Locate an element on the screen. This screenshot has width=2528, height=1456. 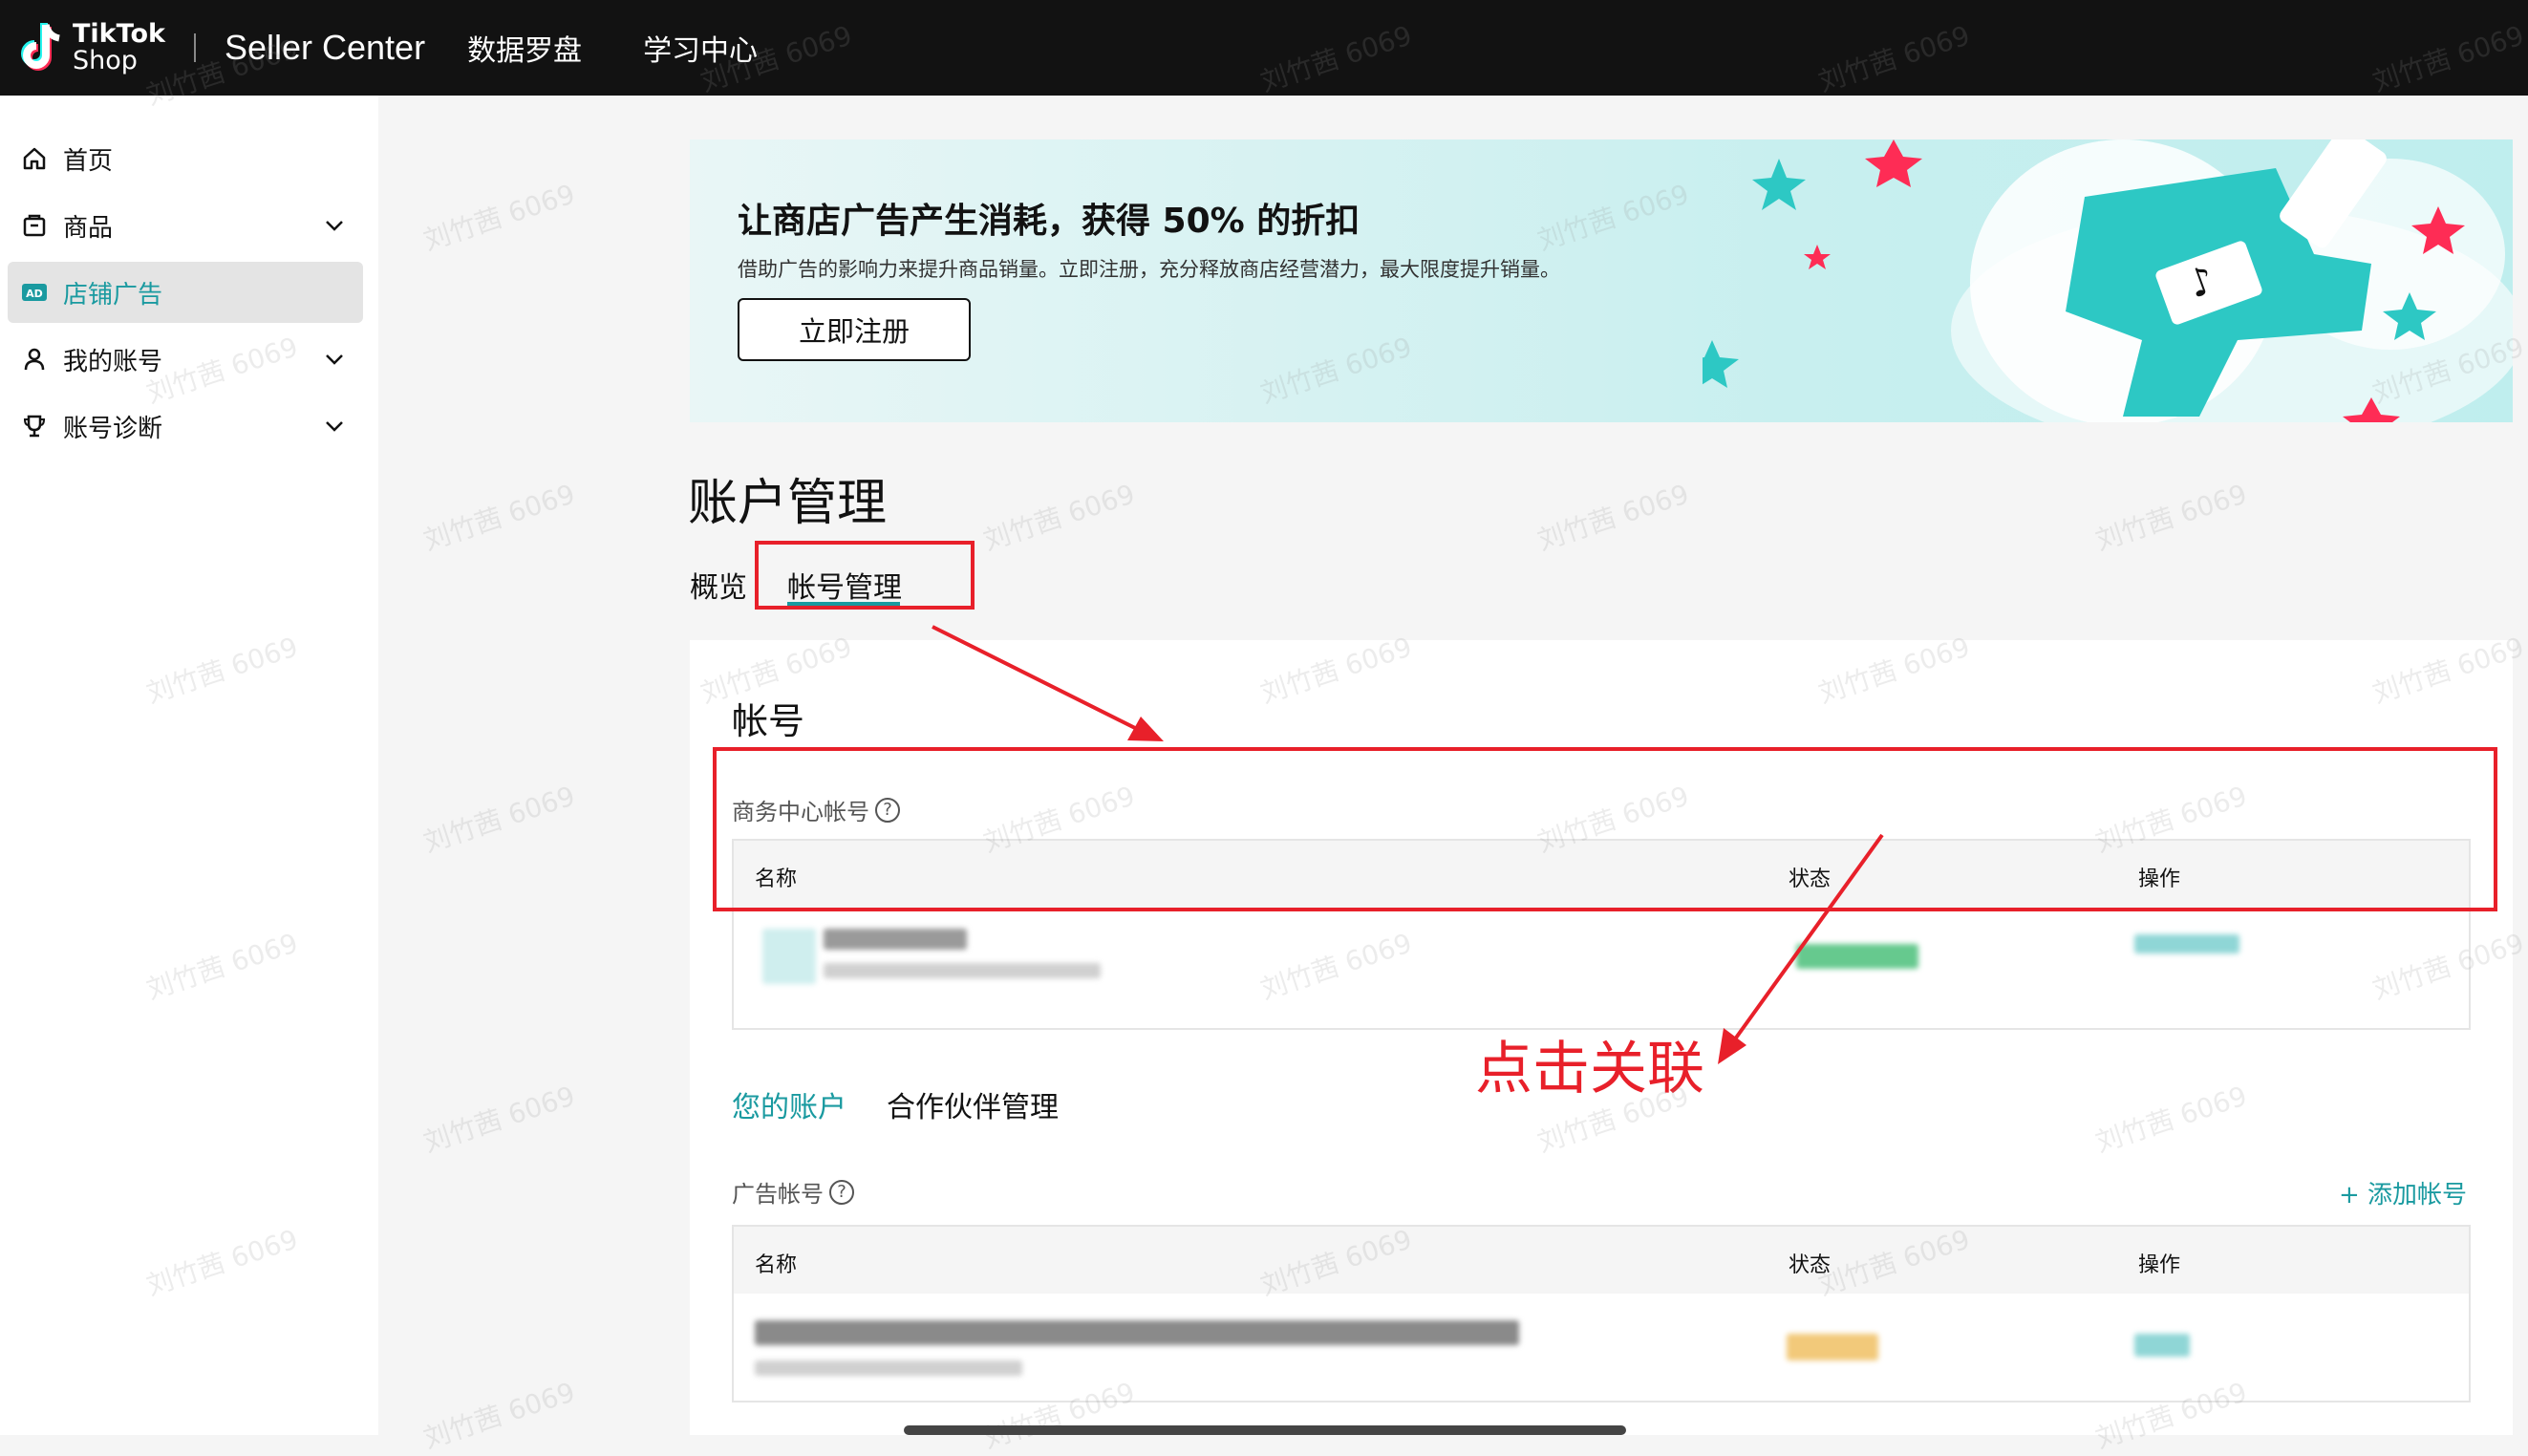
annotation-click-link-text: 点击关联 is located at coordinates (1589, 1069).